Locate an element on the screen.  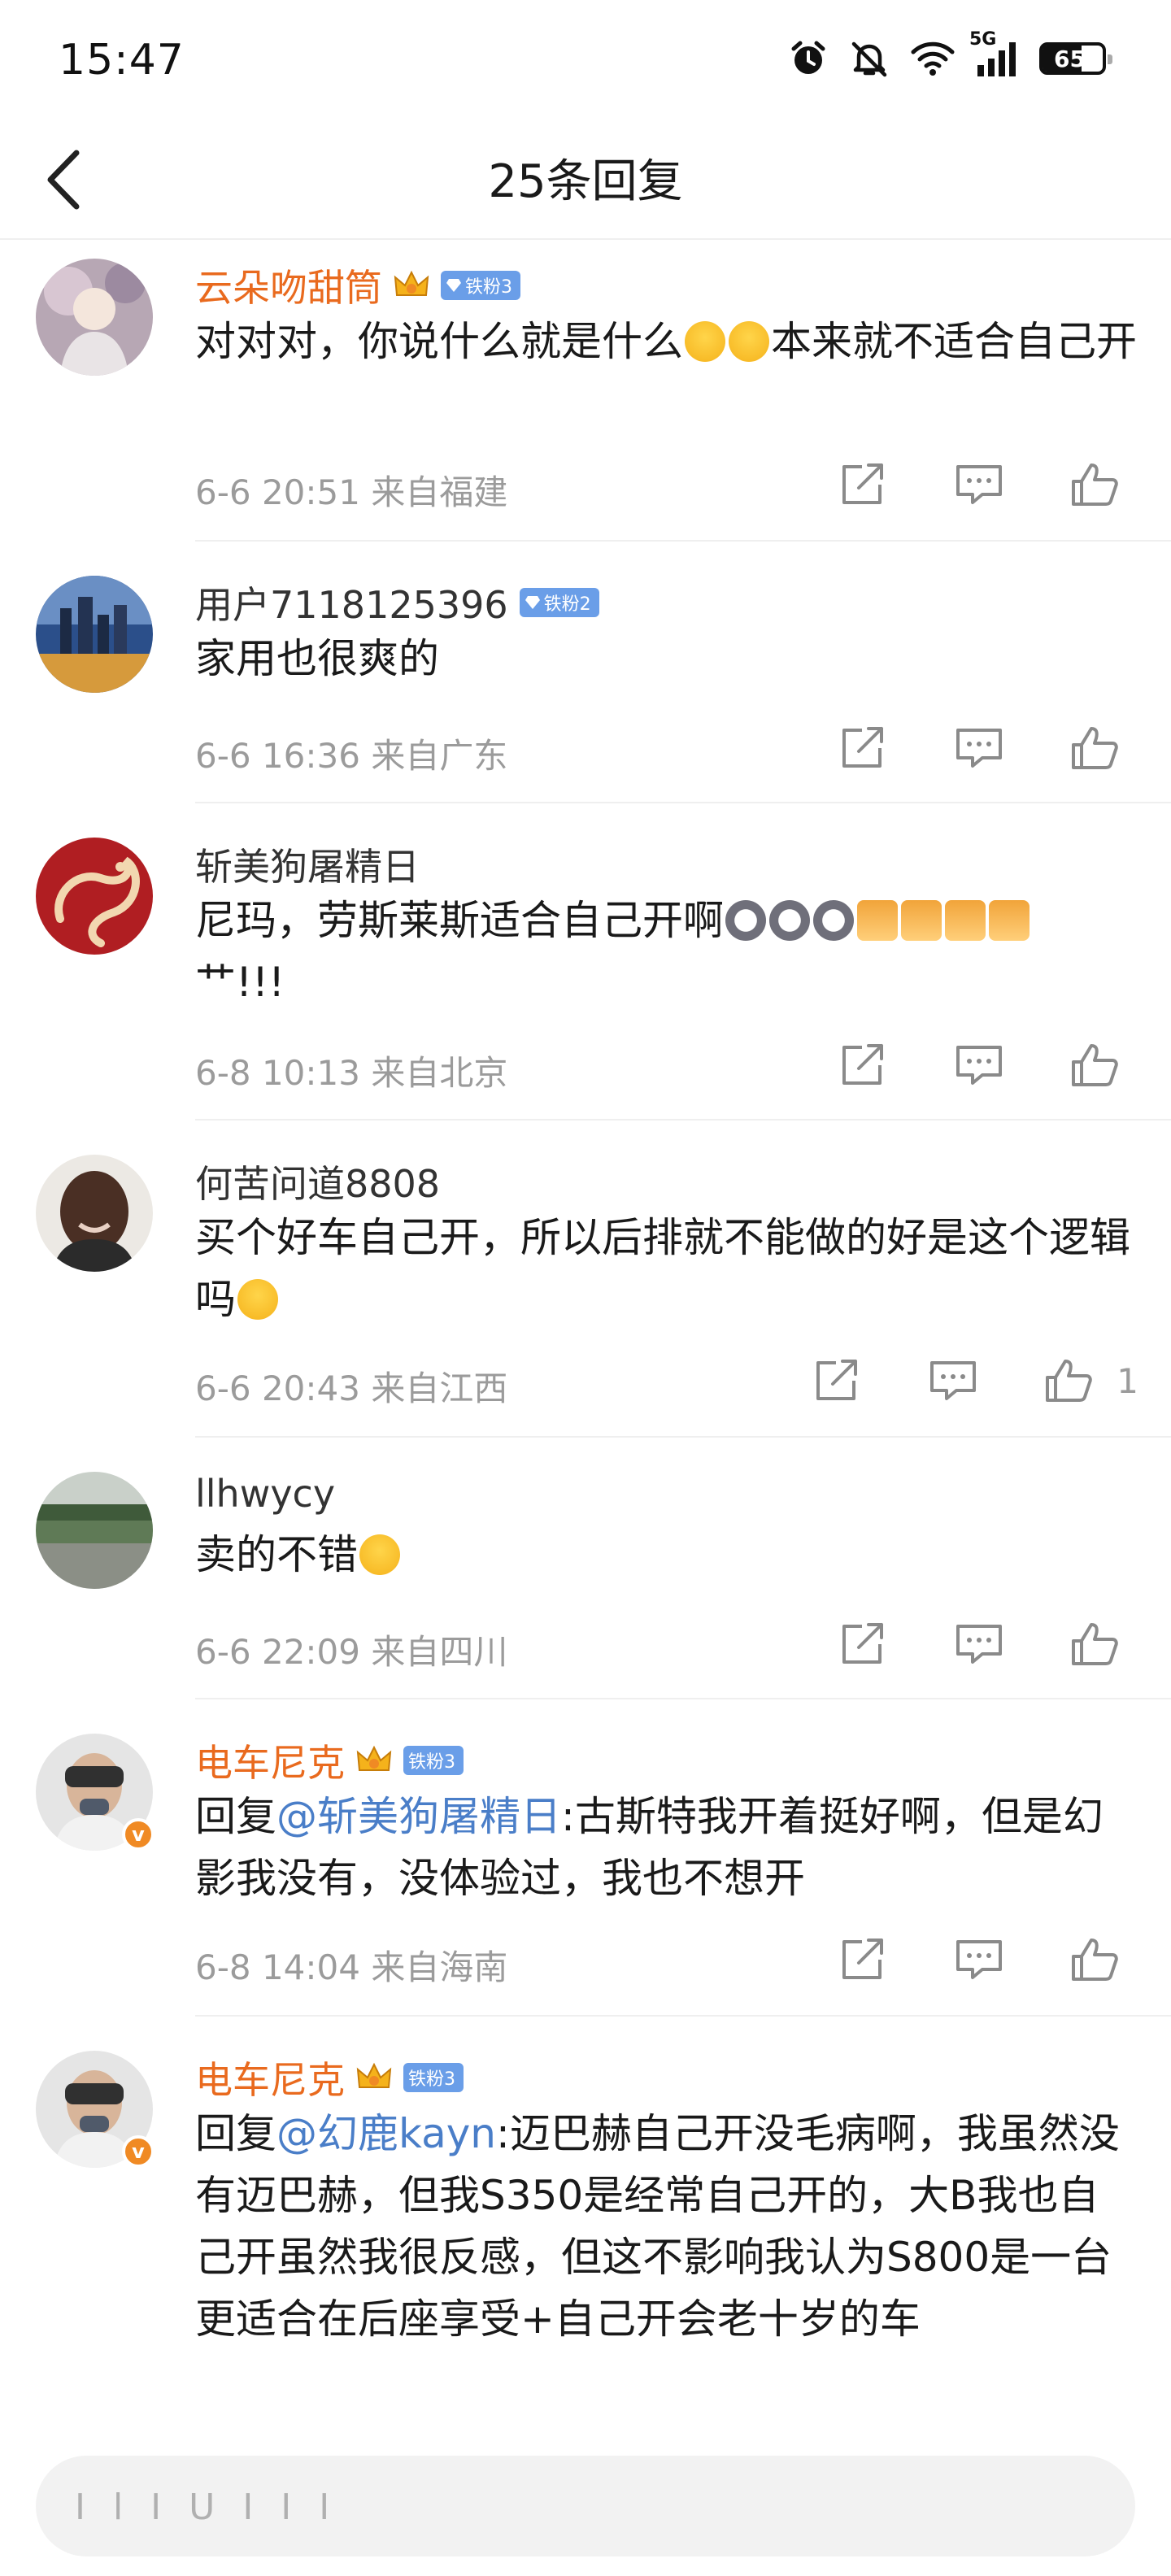
status-time: 15:47 is located at coordinates (122, 61).